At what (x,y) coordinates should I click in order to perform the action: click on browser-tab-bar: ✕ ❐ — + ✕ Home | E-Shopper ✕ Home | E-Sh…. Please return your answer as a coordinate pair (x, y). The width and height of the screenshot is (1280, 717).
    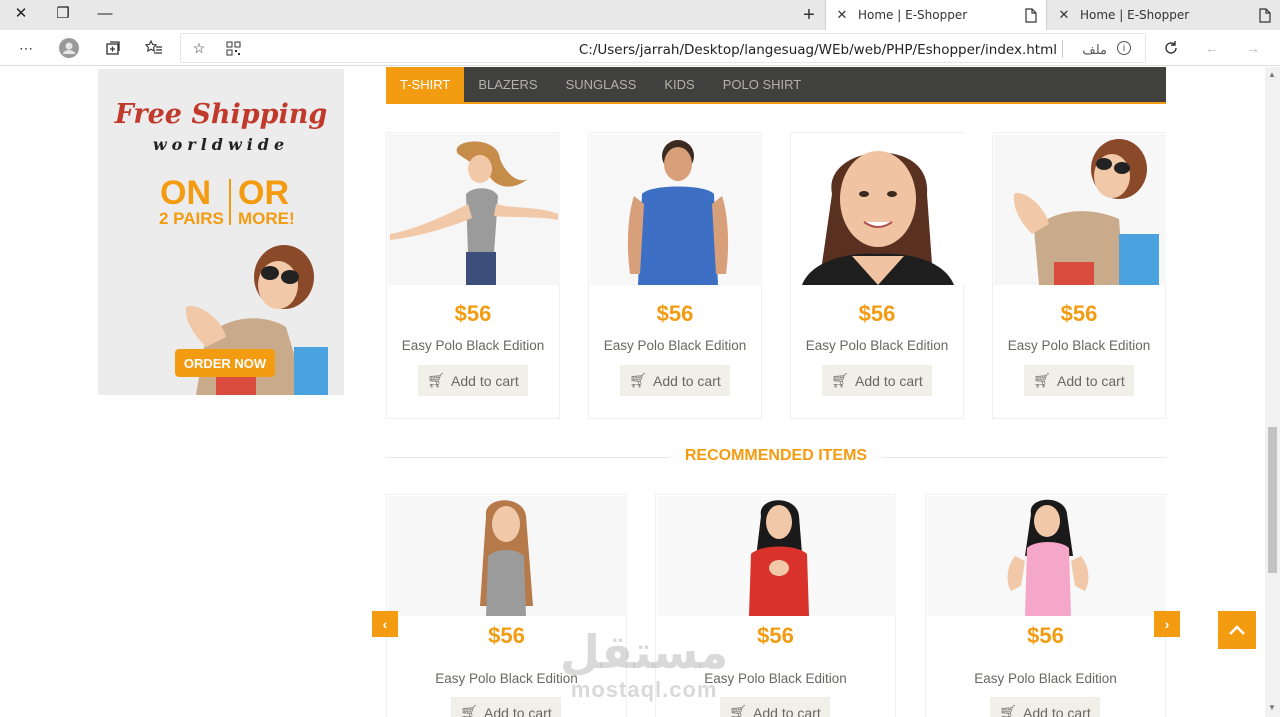
    Looking at the image, I should click on (640, 15).